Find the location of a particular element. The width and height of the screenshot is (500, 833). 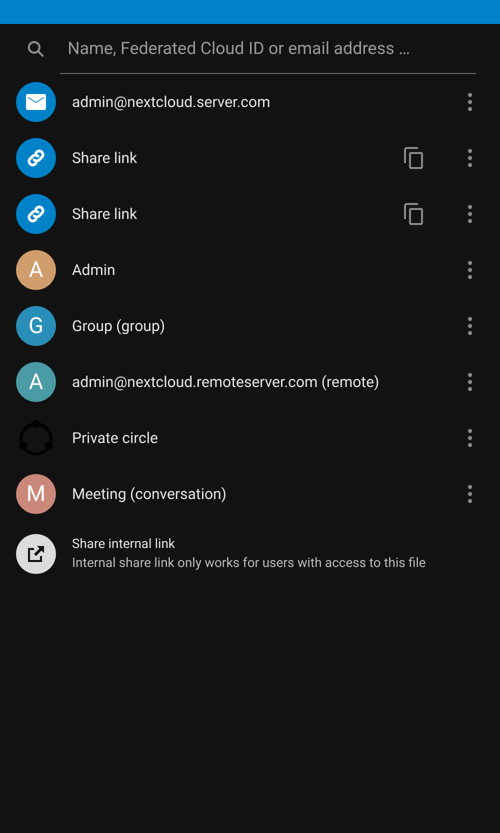

share-label: Group (group) is located at coordinates (119, 326).